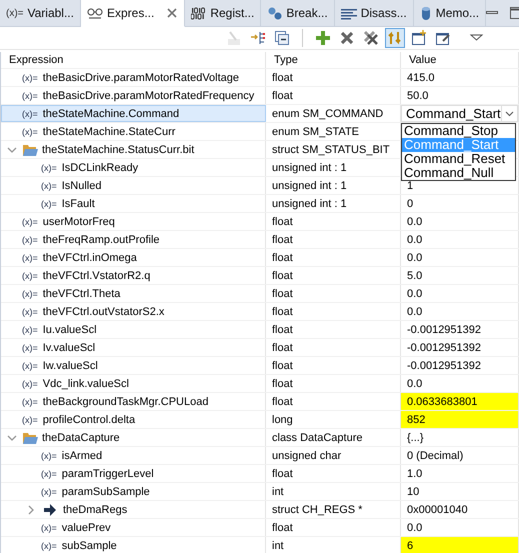 The image size is (519, 553). What do you see at coordinates (133, 455) in the screenshot?
I see `expression-cell: (x)= isArmed` at bounding box center [133, 455].